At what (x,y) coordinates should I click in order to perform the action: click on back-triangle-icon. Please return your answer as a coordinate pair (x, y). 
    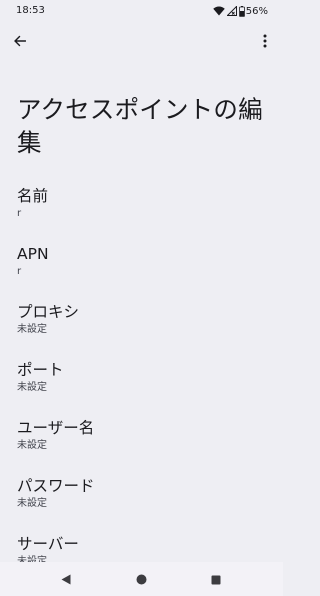
    Looking at the image, I should click on (66, 579).